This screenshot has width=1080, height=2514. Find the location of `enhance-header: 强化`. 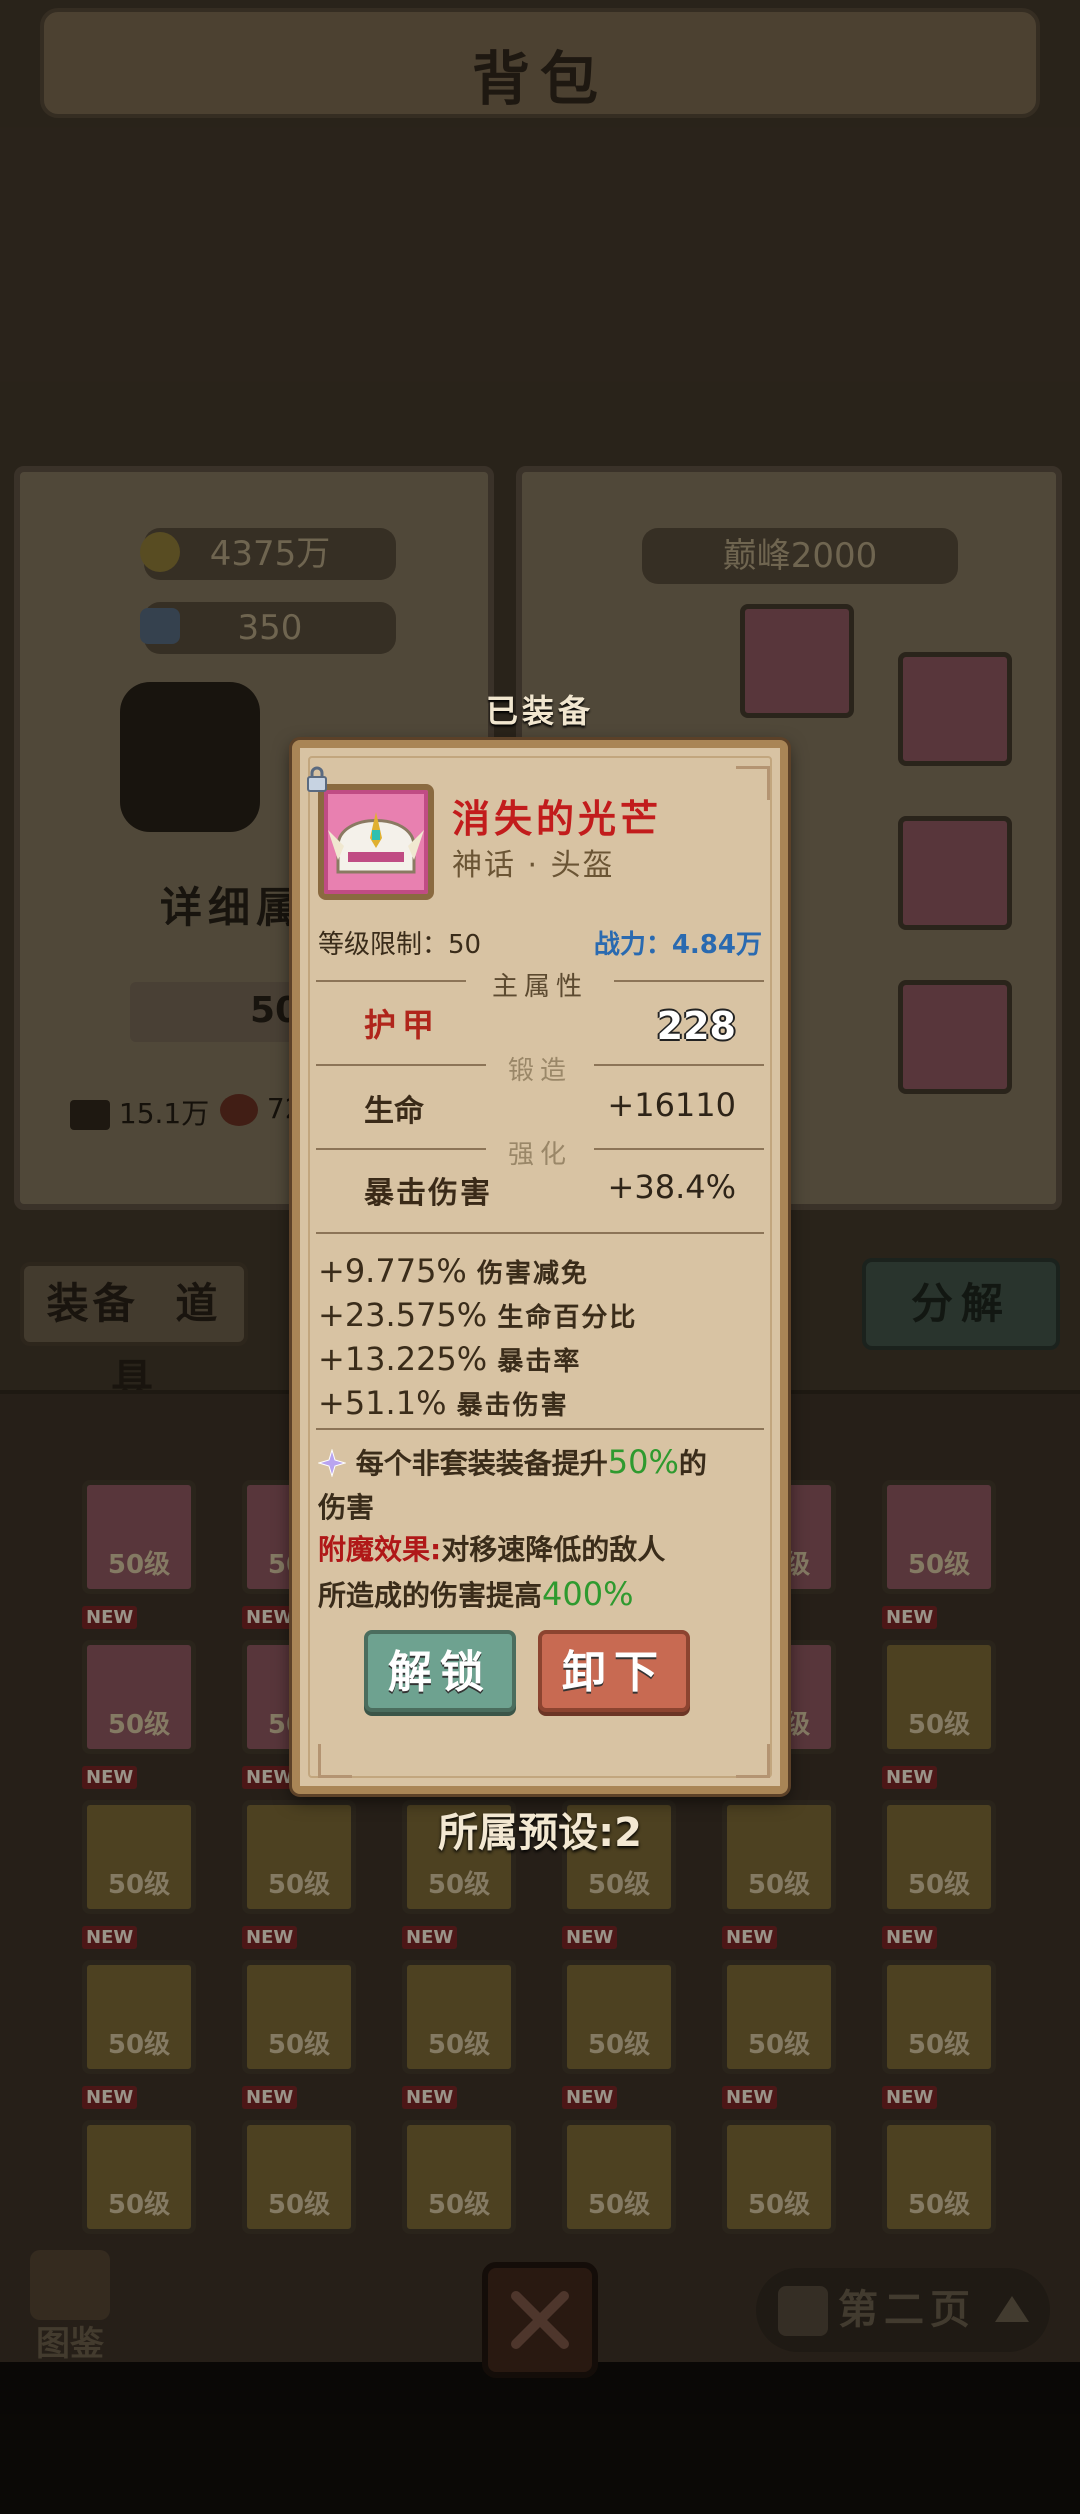

enhance-header: 强化 is located at coordinates (540, 1152).